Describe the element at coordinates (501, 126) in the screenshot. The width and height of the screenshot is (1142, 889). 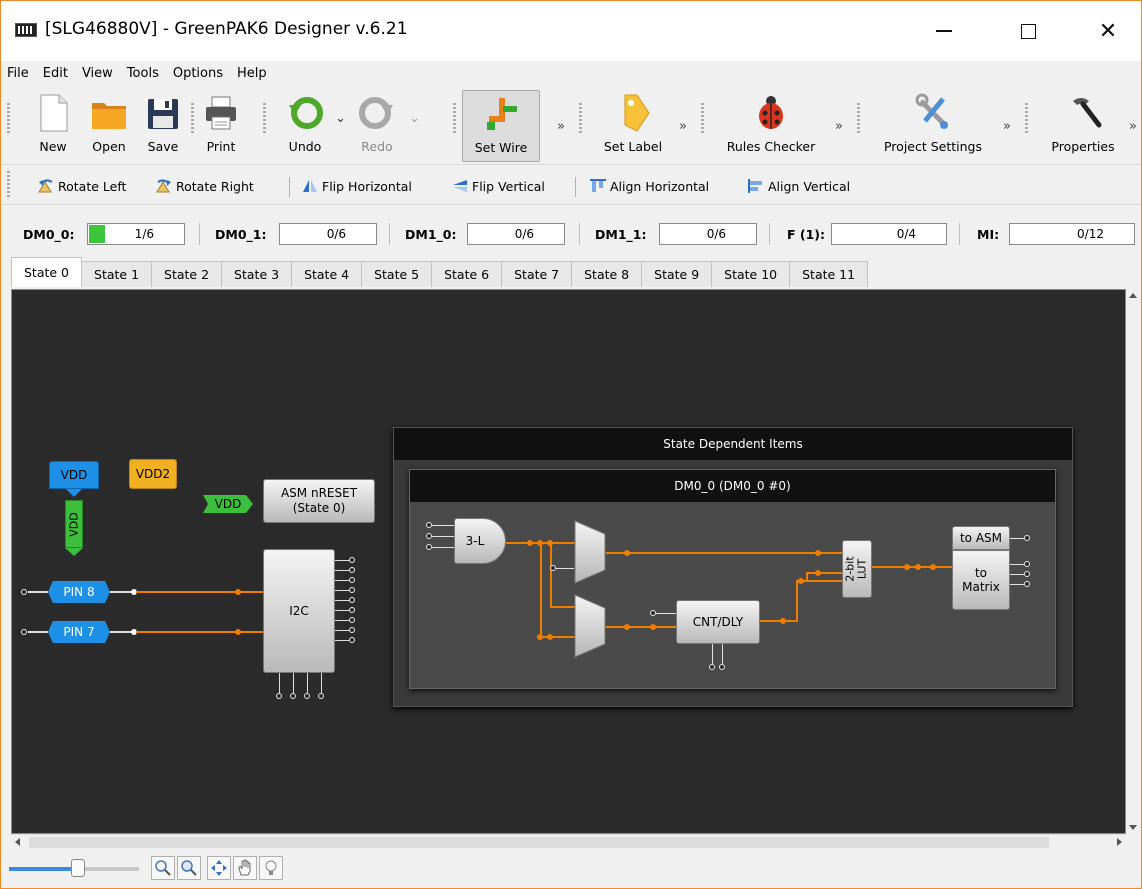
I see `set-wire-button: Set Wire` at that location.